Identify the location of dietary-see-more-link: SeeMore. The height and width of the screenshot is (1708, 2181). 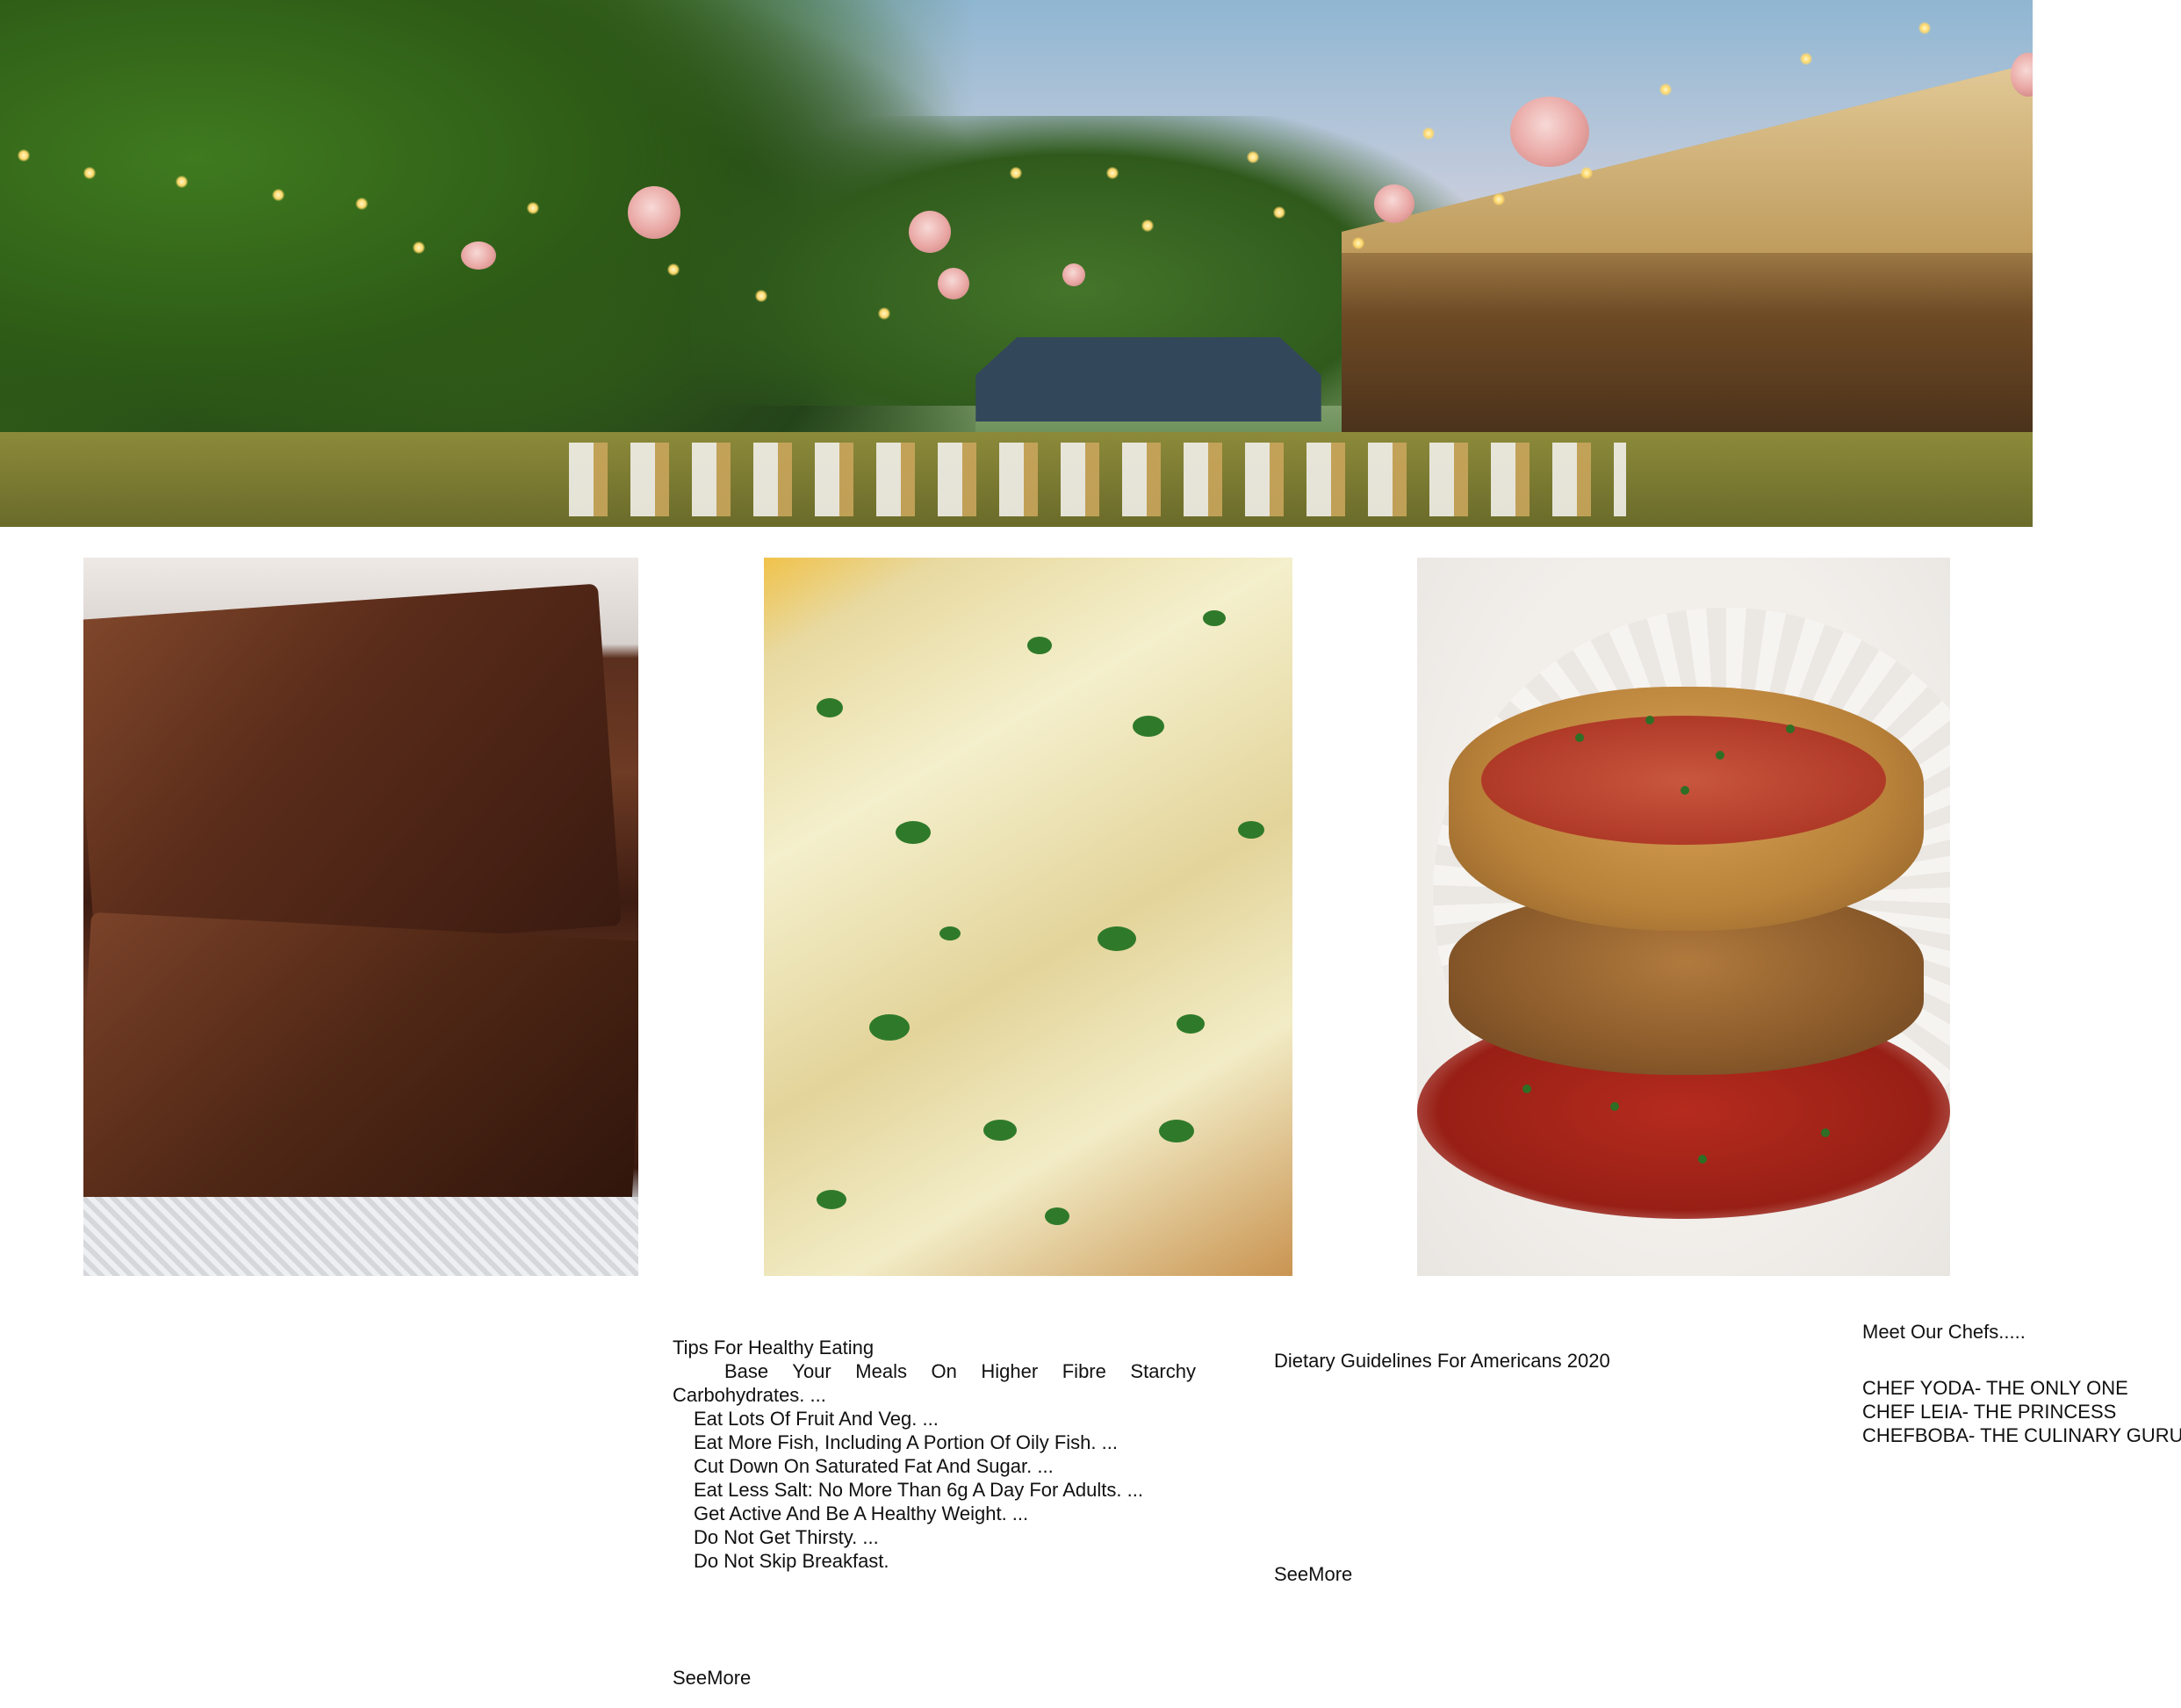
(1313, 1574).